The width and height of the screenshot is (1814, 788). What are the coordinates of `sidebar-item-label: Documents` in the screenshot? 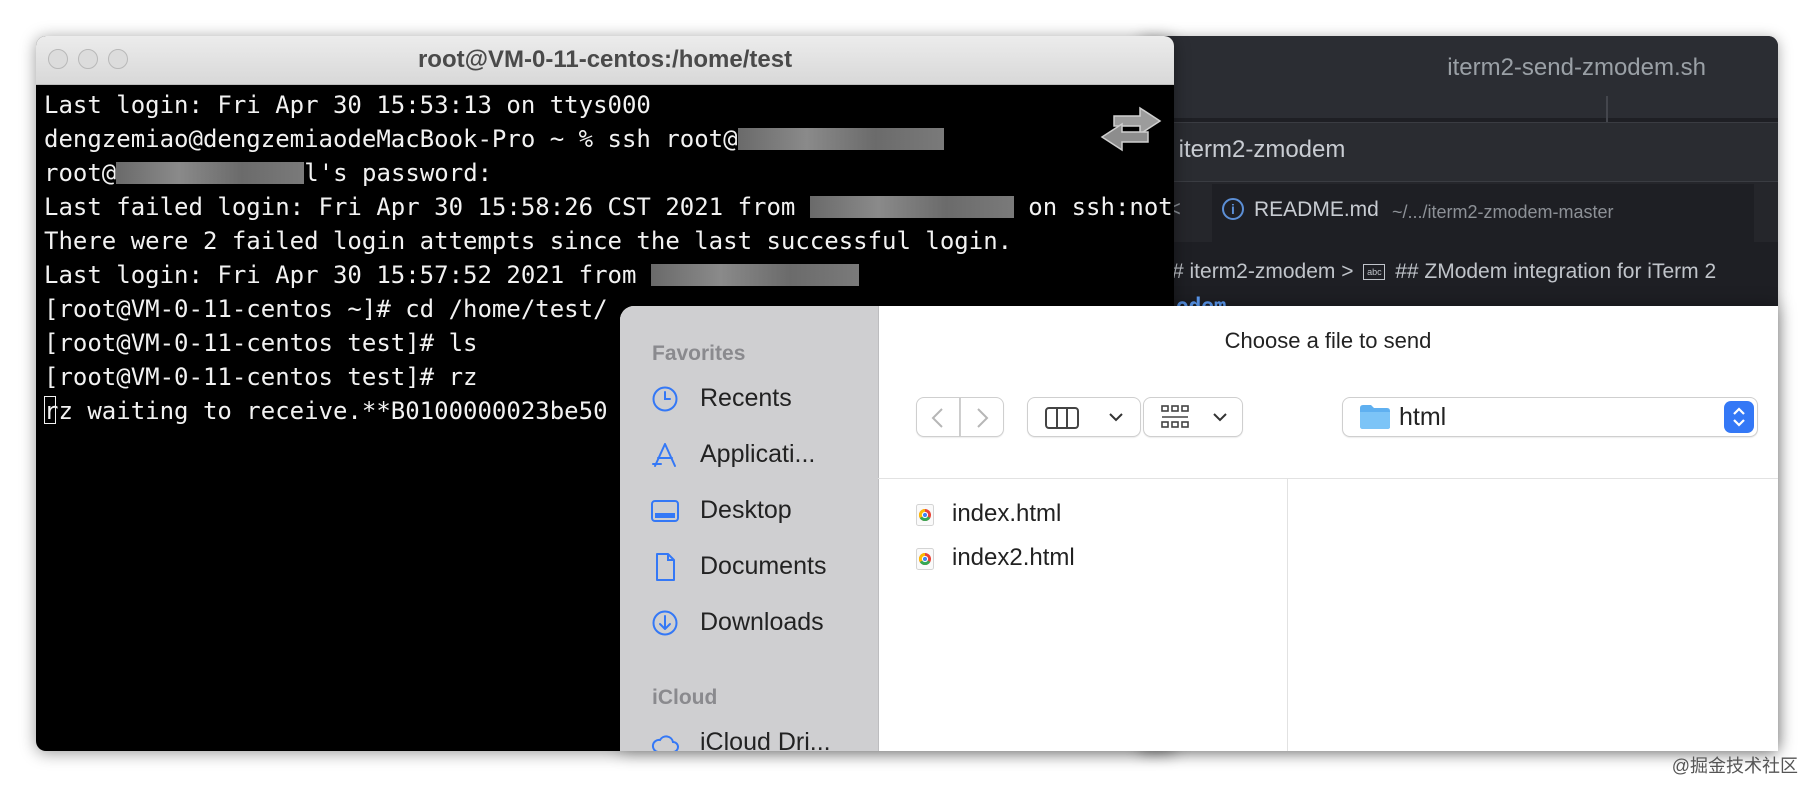 It's located at (763, 566).